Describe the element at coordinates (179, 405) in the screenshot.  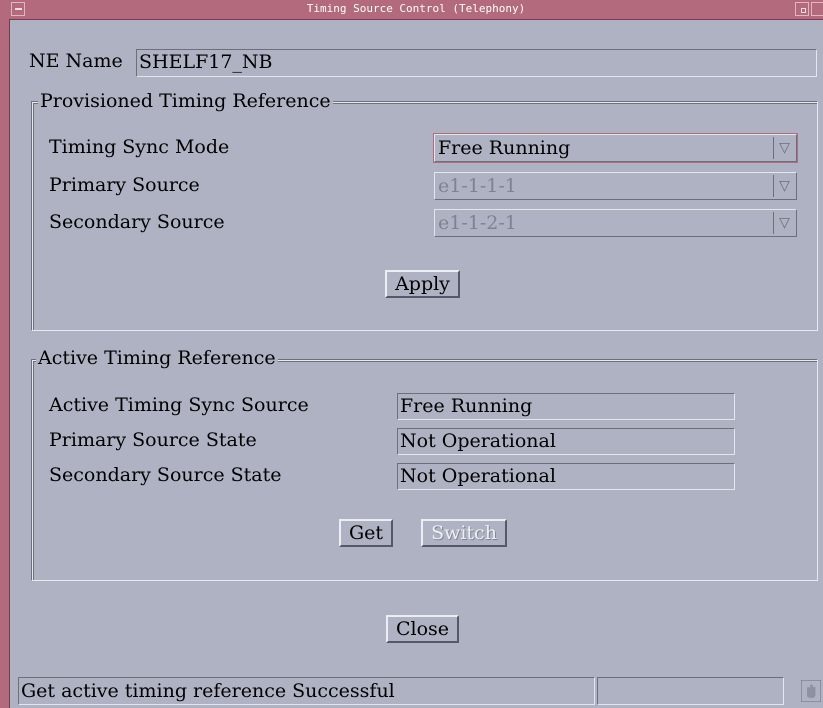
I see `active-sync-source-label: Active Timing Sync Source` at that location.